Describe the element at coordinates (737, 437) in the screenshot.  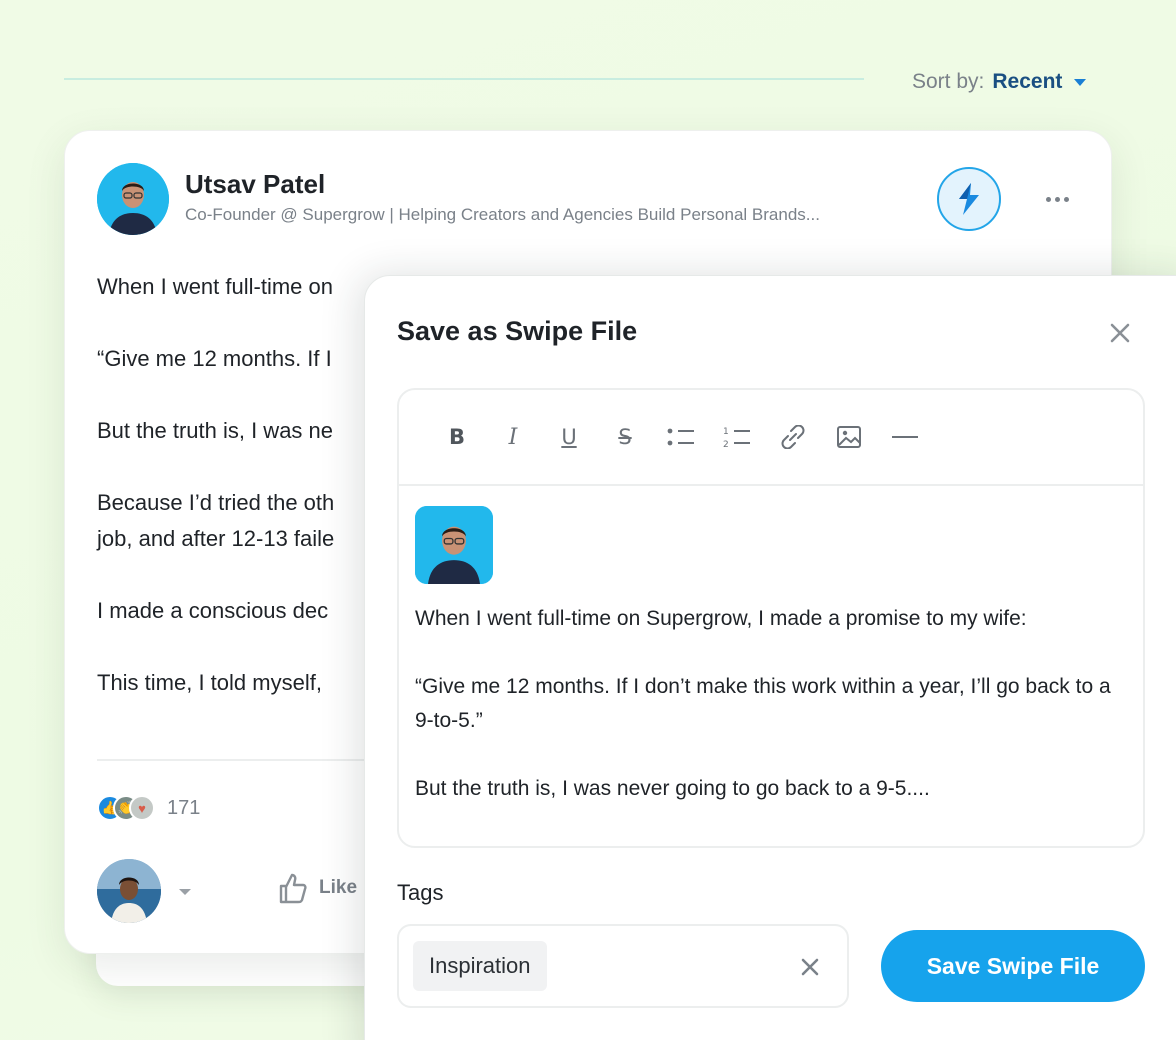
I see `numbered-list-icon: 12` at that location.